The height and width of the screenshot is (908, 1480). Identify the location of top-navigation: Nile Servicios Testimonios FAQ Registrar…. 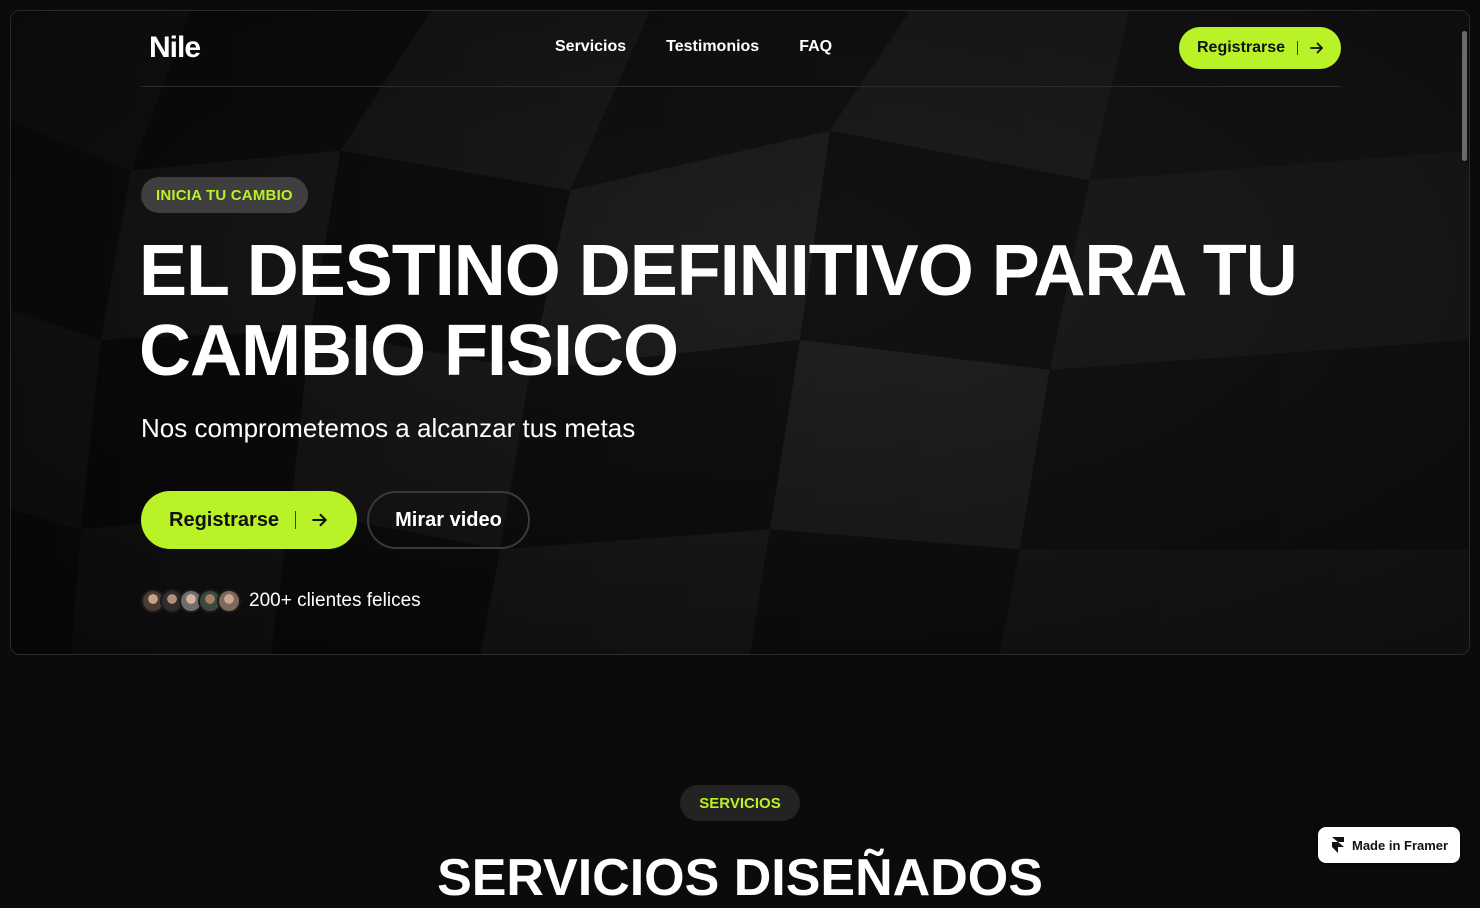
(741, 49).